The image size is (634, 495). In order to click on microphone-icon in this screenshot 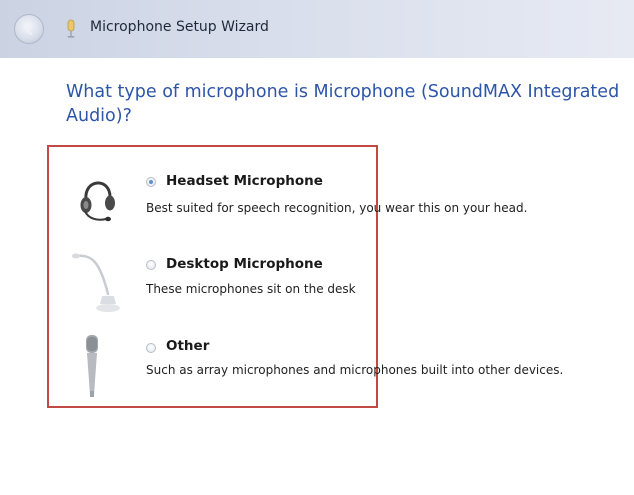, I will do `click(71, 28)`.